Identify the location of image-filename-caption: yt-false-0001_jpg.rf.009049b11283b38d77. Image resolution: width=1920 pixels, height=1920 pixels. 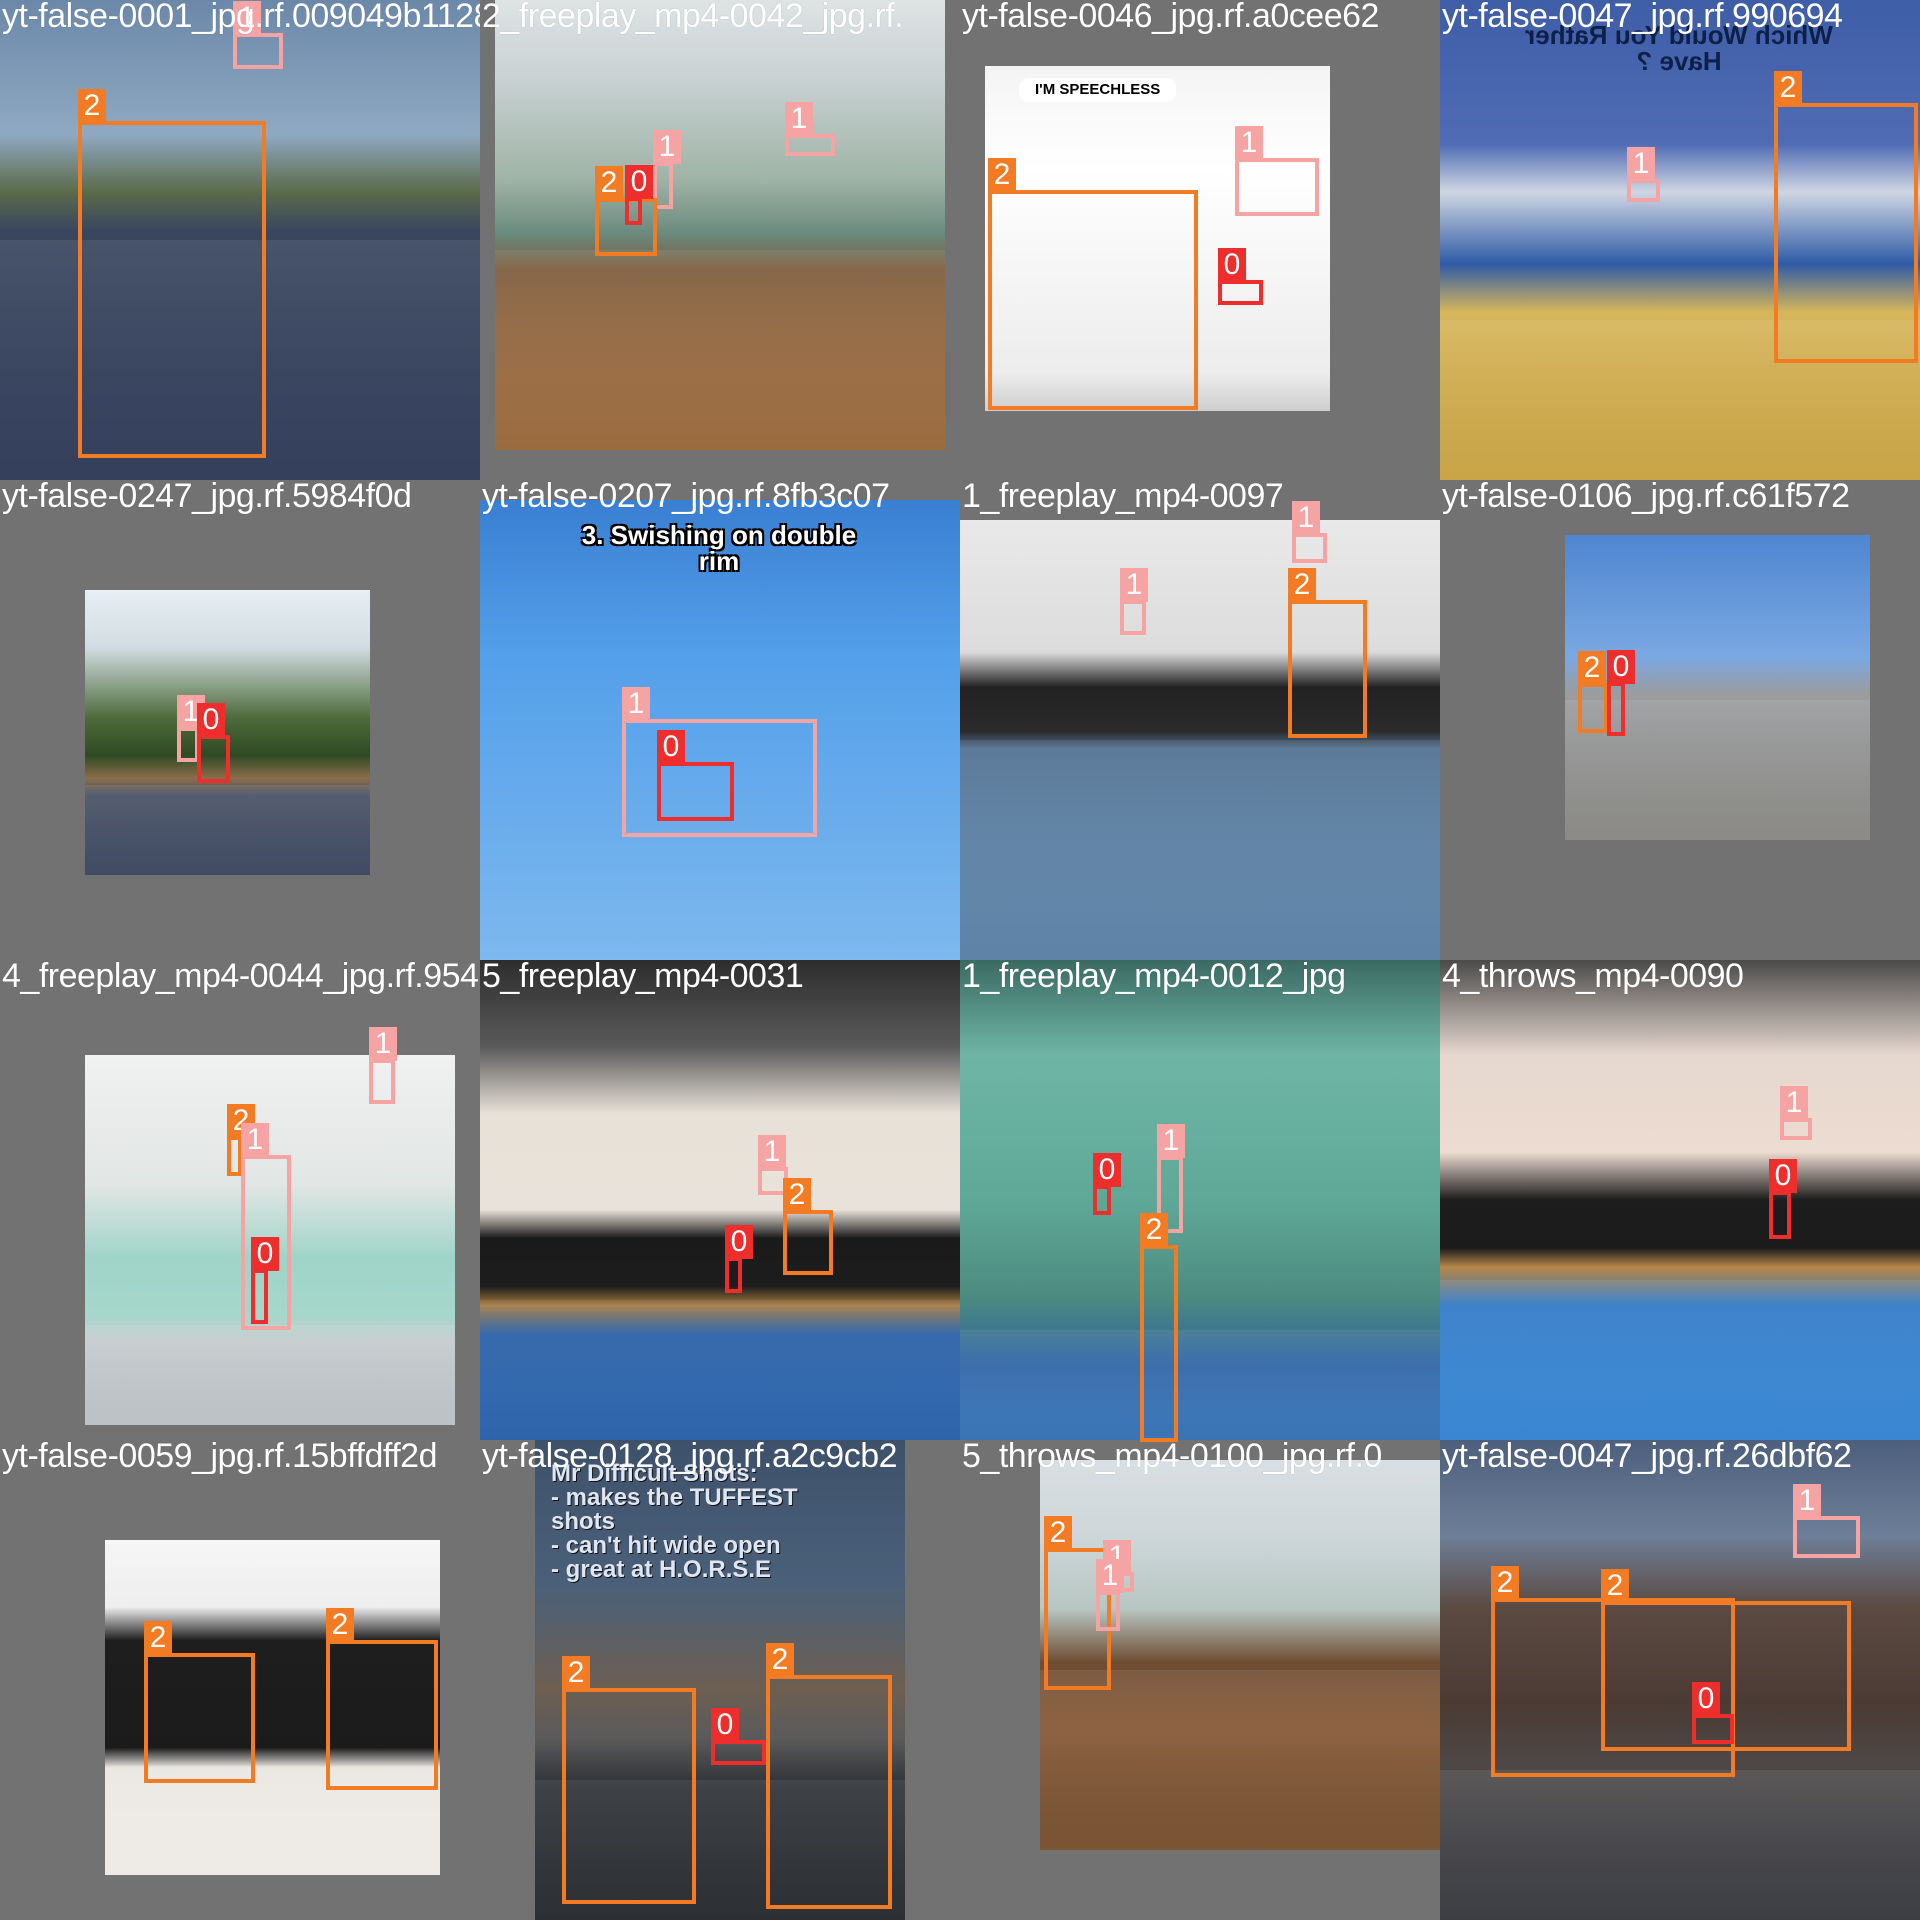
(241, 17).